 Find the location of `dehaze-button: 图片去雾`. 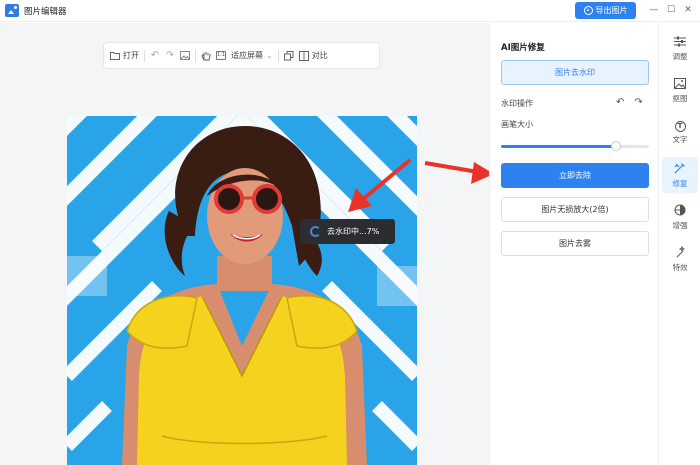

dehaze-button: 图片去雾 is located at coordinates (575, 243).